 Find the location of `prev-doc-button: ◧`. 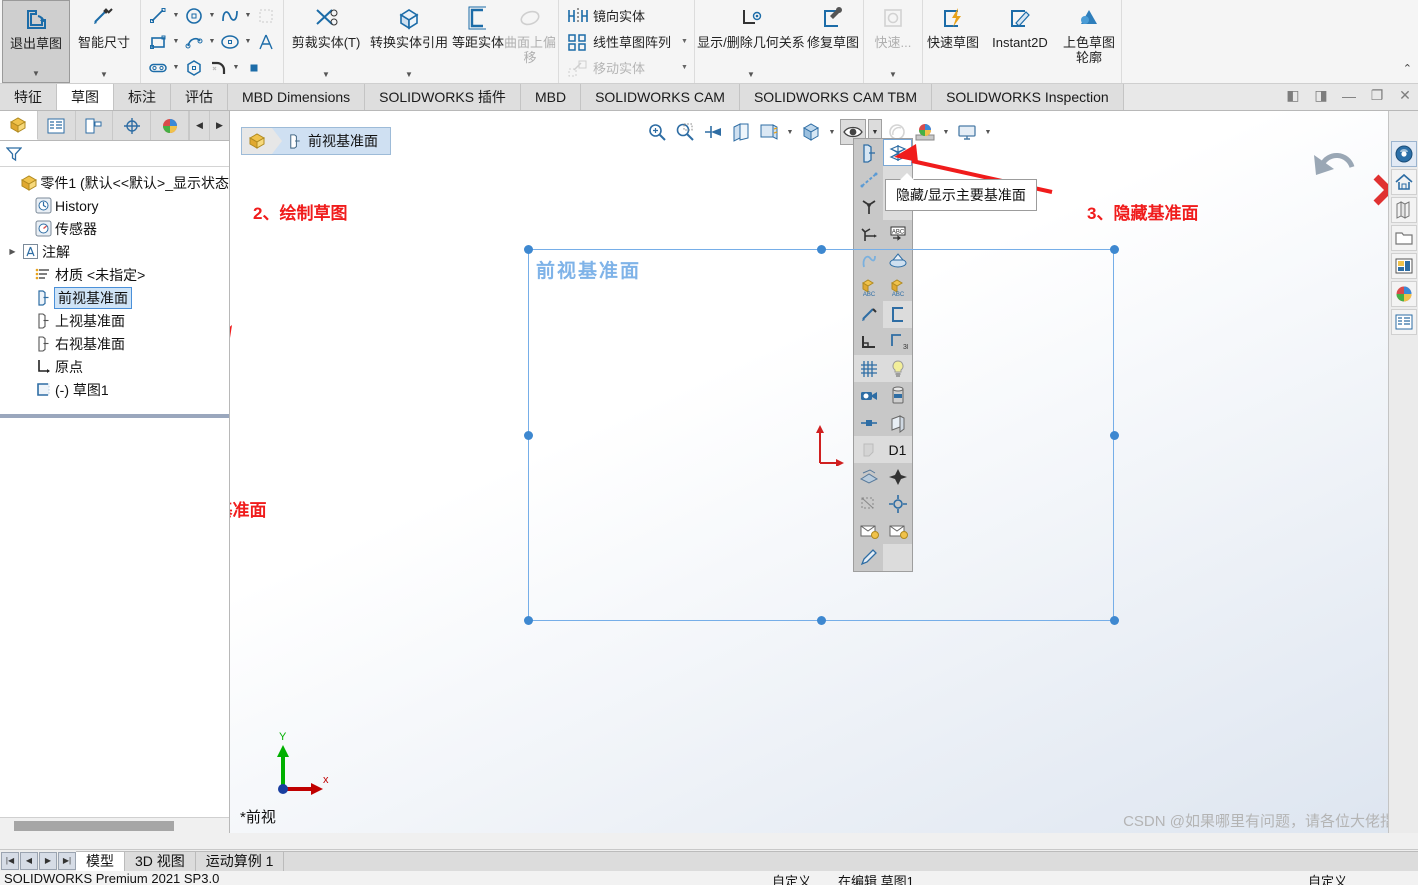

prev-doc-button: ◧ is located at coordinates (1293, 95).